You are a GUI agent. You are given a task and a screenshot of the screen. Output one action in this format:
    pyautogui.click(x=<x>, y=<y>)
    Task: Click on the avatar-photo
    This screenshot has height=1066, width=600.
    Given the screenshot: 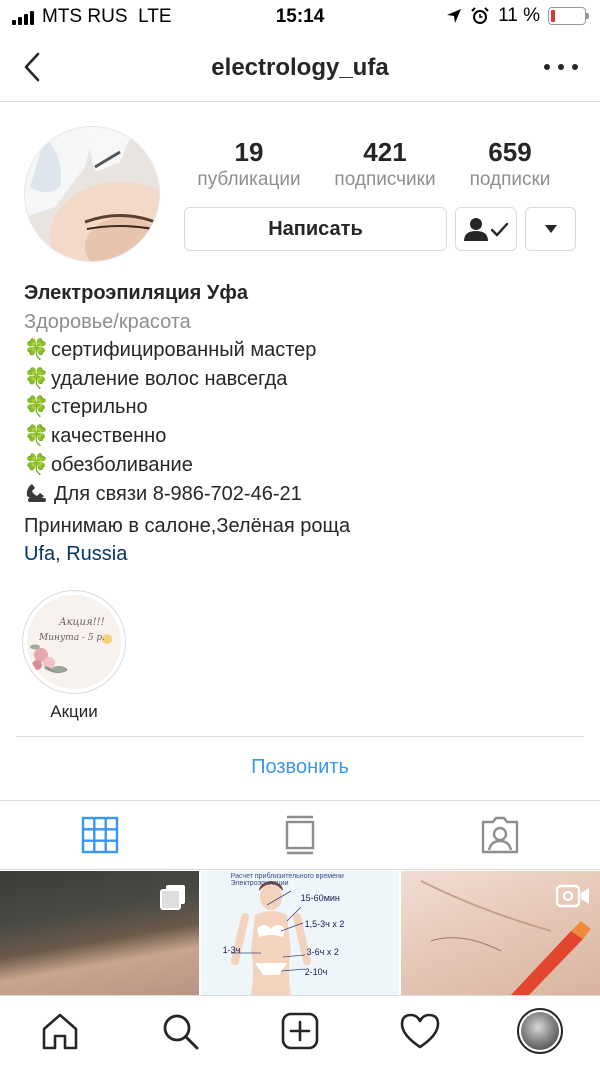 What is the action you would take?
    pyautogui.click(x=92, y=194)
    